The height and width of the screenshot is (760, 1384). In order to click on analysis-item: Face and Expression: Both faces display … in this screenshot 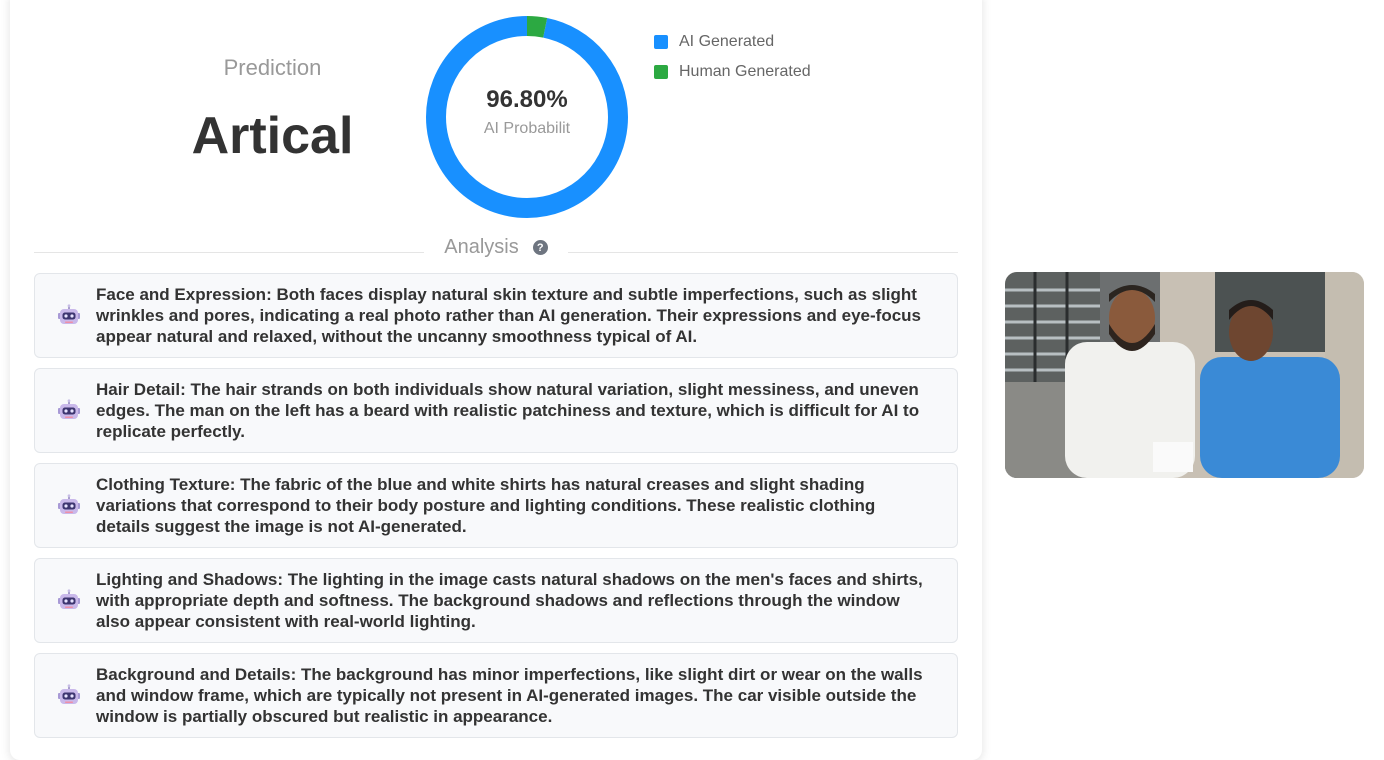, I will do `click(496, 315)`.